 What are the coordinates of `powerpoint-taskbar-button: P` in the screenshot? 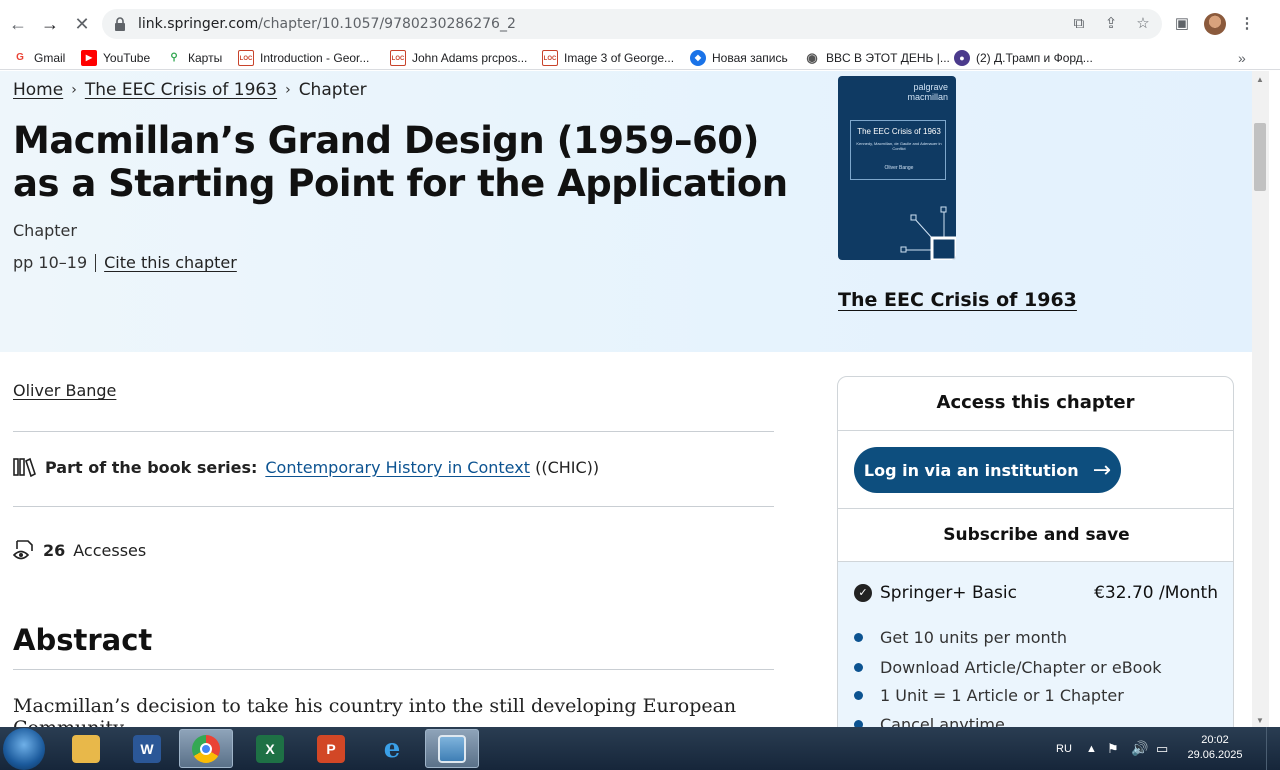 It's located at (331, 748).